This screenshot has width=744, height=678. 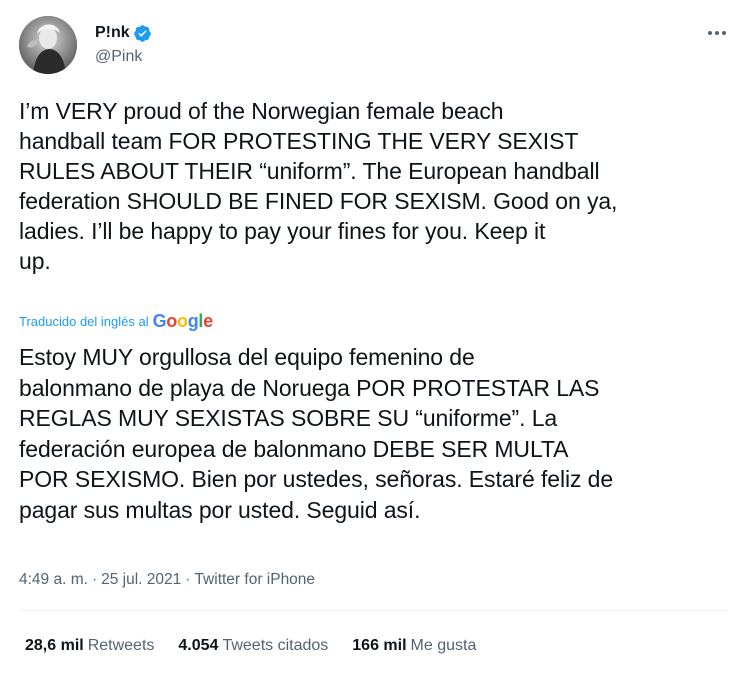 What do you see at coordinates (379, 645) in the screenshot?
I see `likes-count: 166 mil` at bounding box center [379, 645].